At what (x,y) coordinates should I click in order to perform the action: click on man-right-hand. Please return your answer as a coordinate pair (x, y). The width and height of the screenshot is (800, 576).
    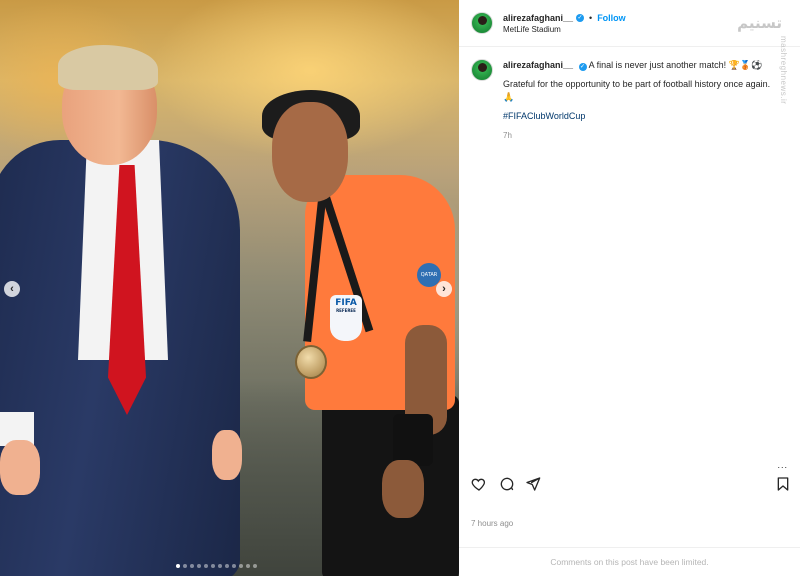
    Looking at the image, I should click on (227, 455).